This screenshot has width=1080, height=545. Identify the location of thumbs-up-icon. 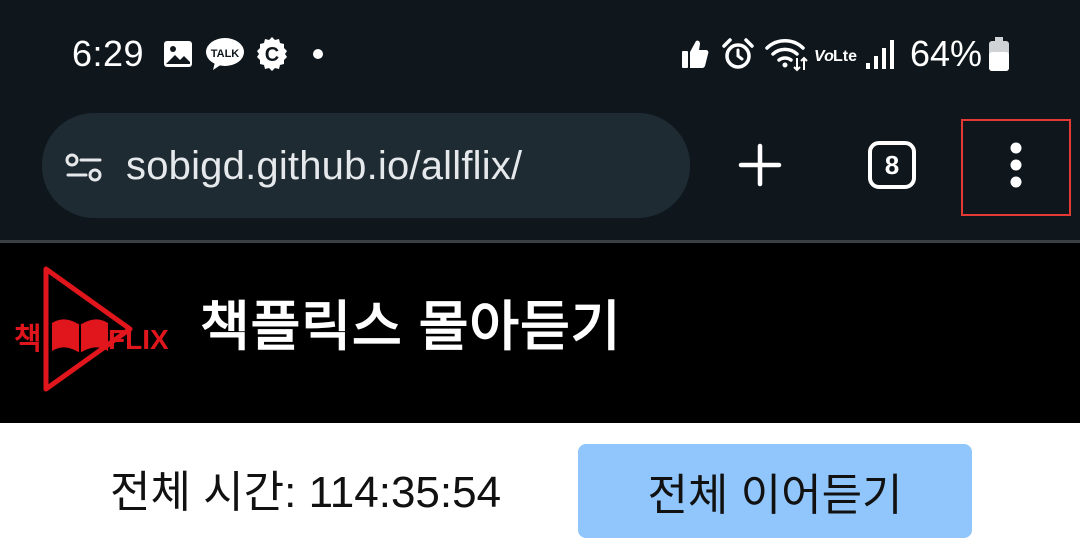
(695, 54).